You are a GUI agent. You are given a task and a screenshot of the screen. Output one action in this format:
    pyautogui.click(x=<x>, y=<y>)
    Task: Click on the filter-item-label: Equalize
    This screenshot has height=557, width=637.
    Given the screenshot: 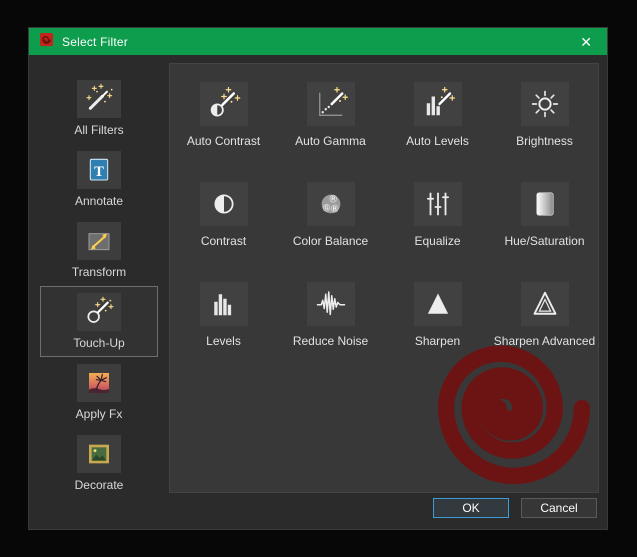 What is the action you would take?
    pyautogui.click(x=437, y=241)
    